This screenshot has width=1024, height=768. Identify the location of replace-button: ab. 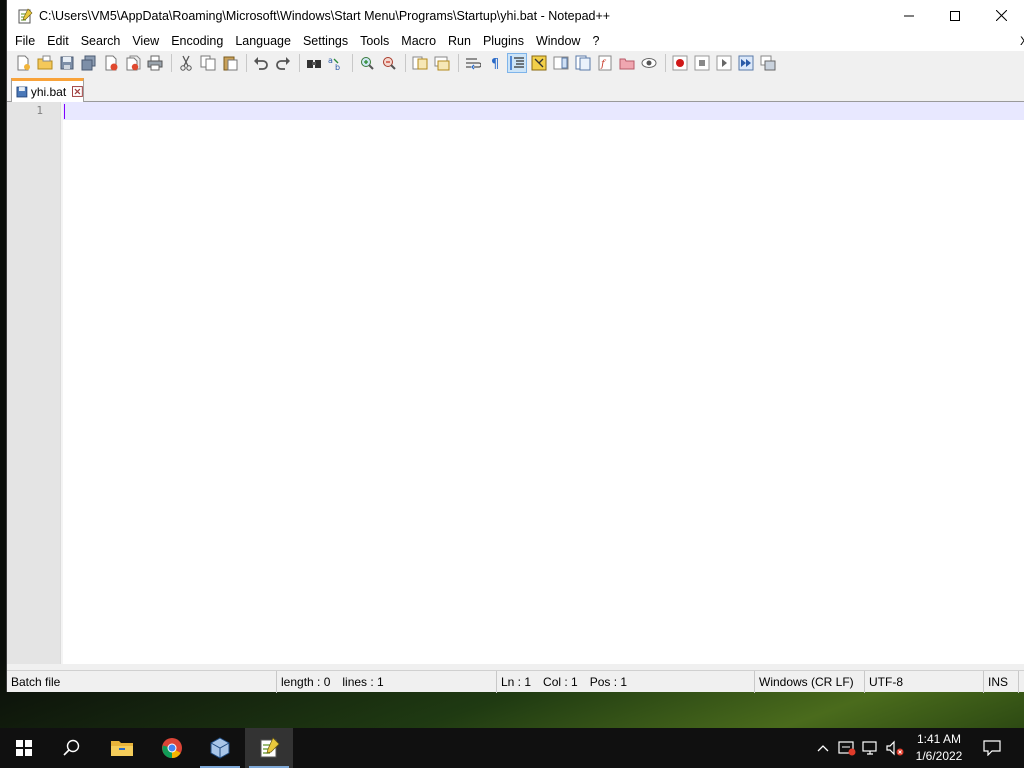
(336, 63).